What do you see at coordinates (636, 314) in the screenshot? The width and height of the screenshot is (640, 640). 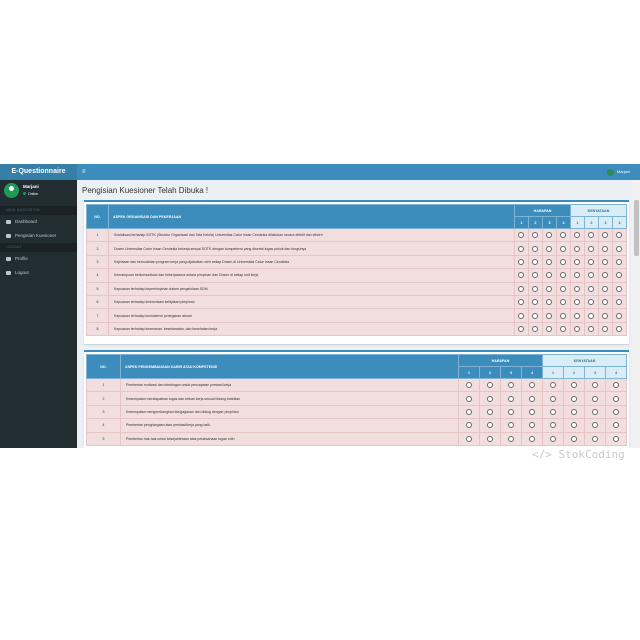 I see `scrollbar` at bounding box center [636, 314].